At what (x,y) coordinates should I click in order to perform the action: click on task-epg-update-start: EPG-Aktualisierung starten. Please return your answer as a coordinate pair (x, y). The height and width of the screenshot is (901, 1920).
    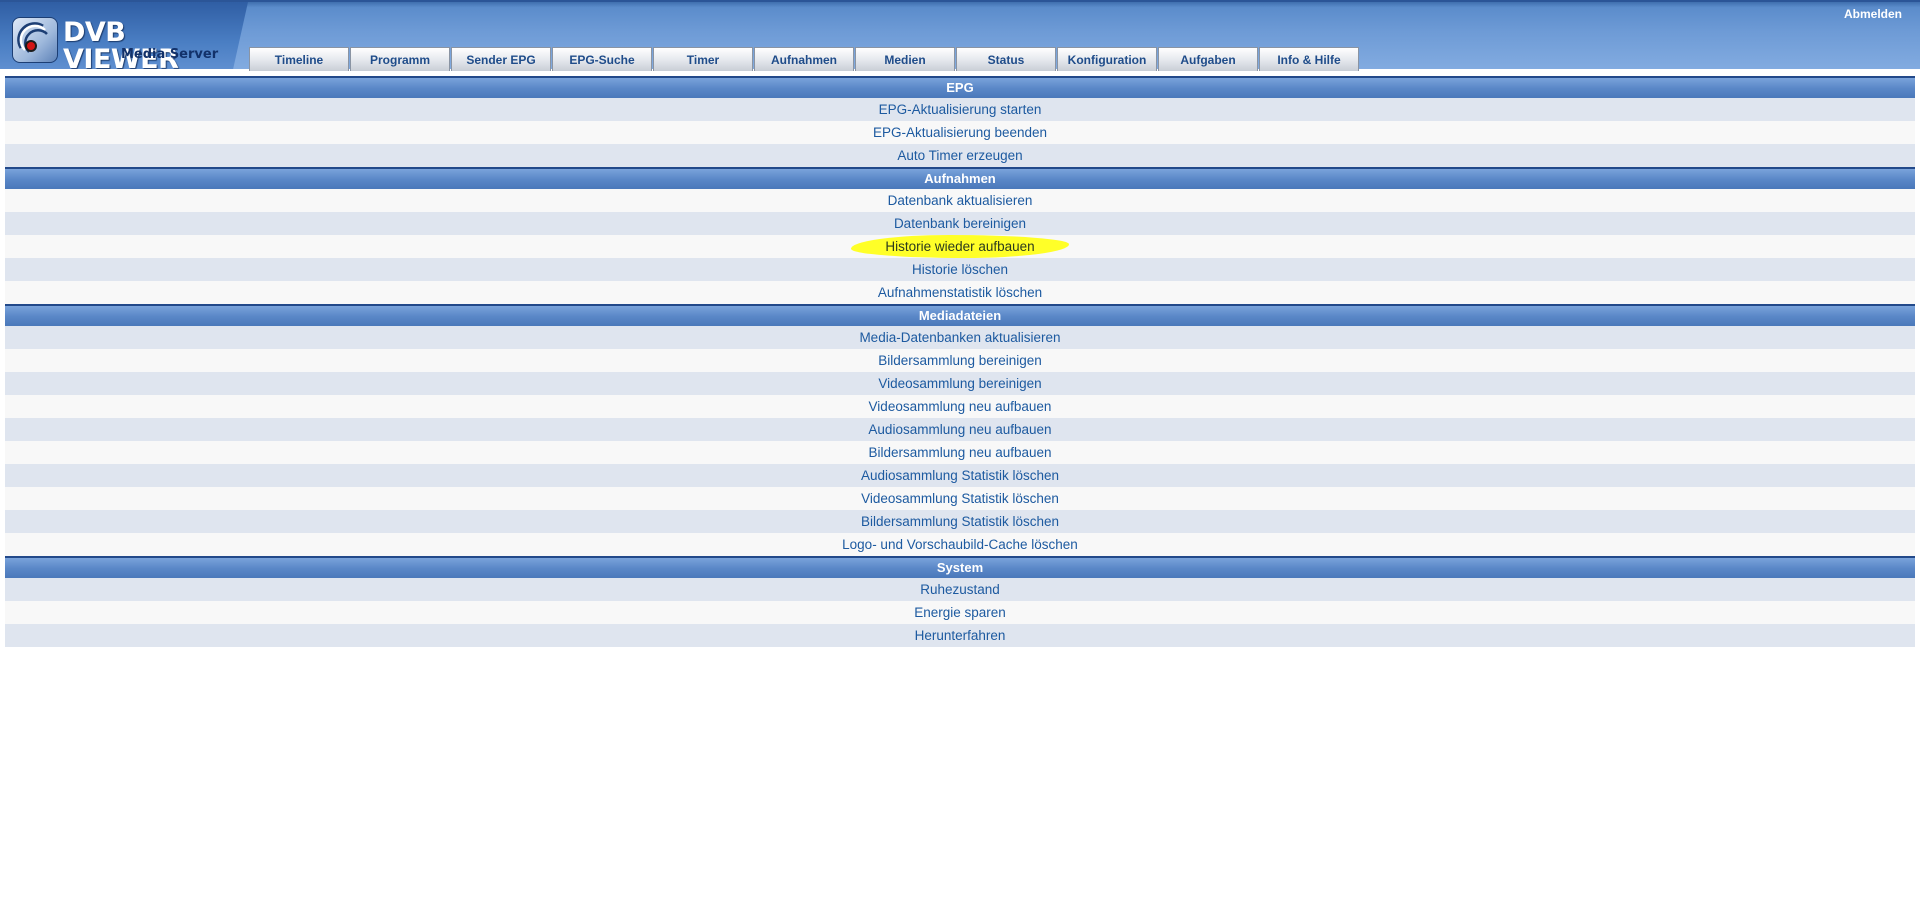
    Looking at the image, I should click on (960, 109).